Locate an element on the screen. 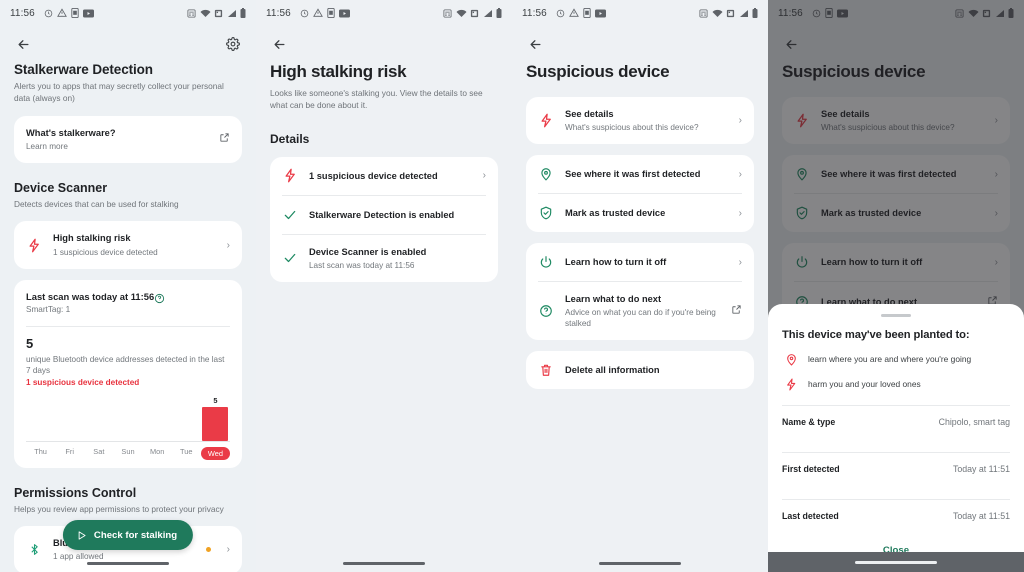 Image resolution: width=1024 pixels, height=572 pixels. location-pin-icon is located at coordinates (791, 359).